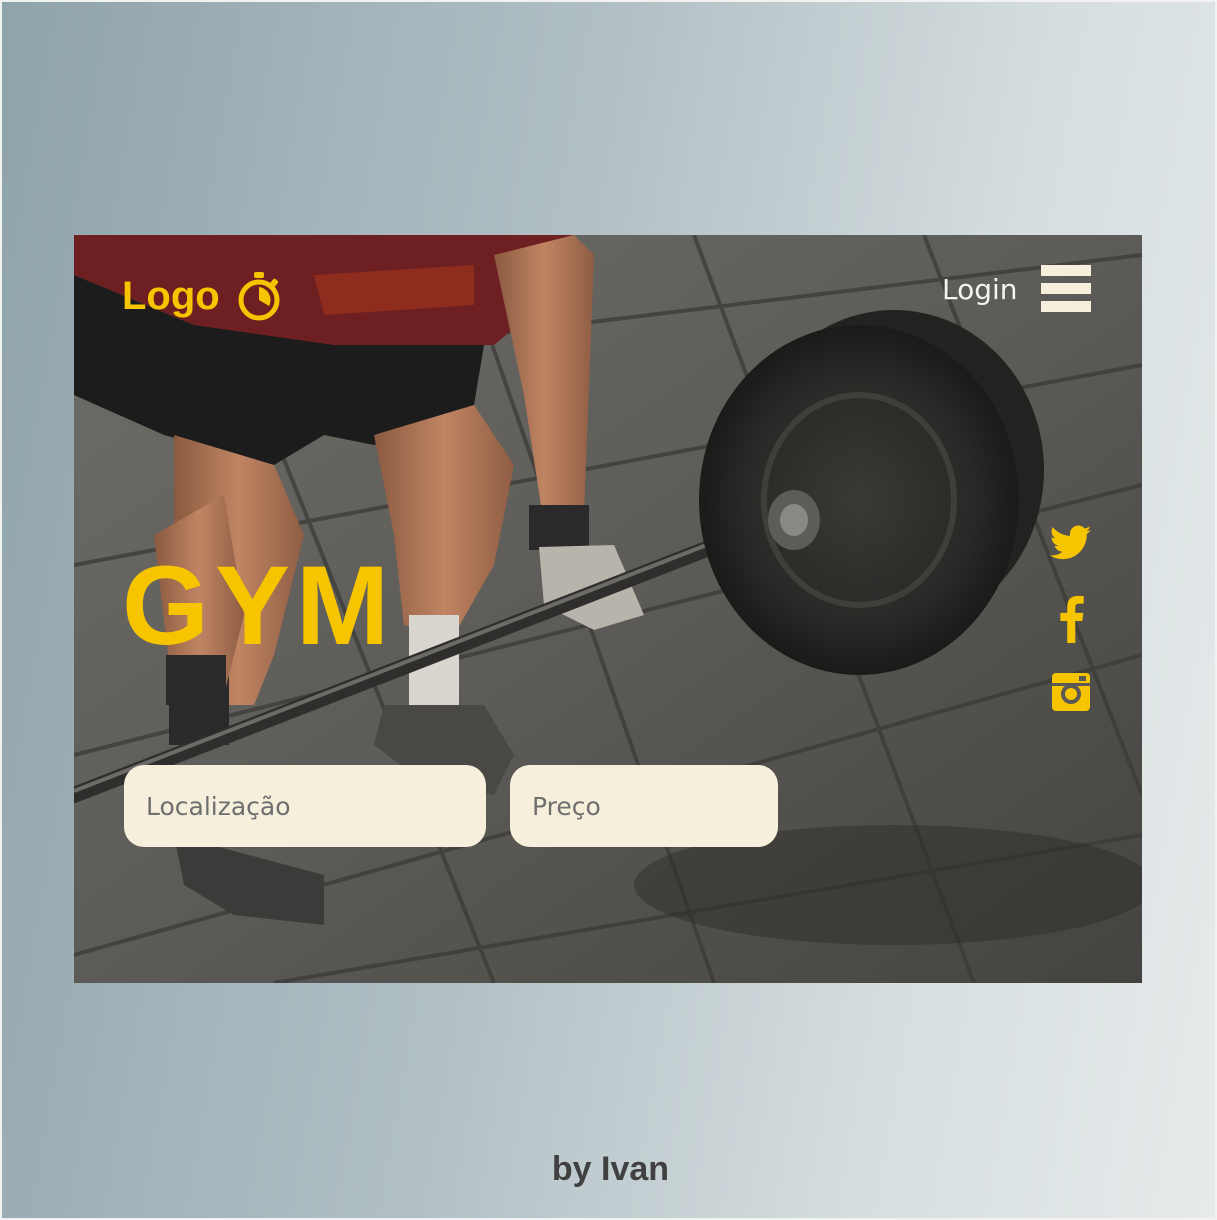  I want to click on logo: Logo, so click(202, 296).